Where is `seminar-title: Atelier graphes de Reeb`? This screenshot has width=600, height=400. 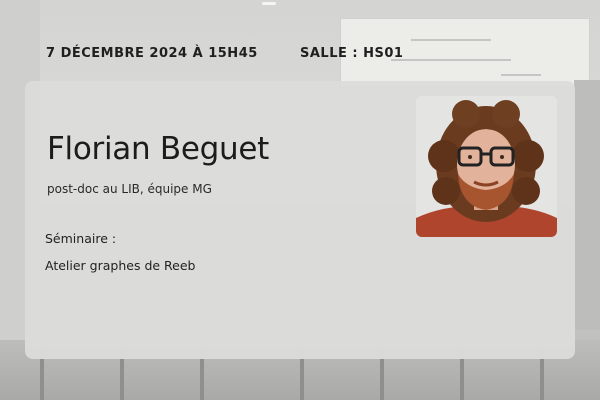
seminar-title: Atelier graphes de Reeb is located at coordinates (120, 265).